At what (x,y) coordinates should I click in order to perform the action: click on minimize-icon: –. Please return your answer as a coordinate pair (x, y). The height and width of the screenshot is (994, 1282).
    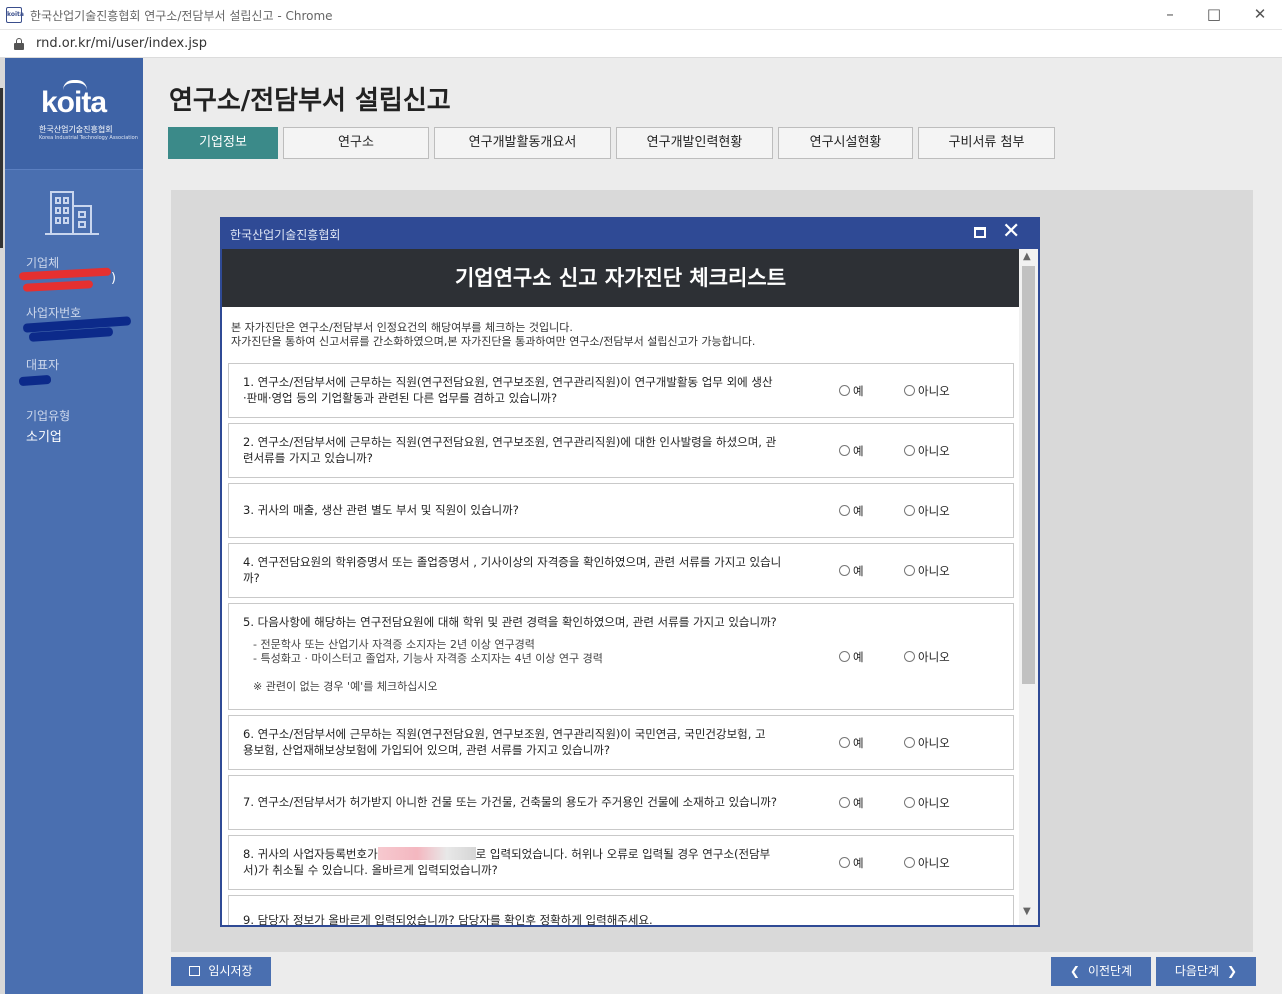
    Looking at the image, I should click on (1170, 14).